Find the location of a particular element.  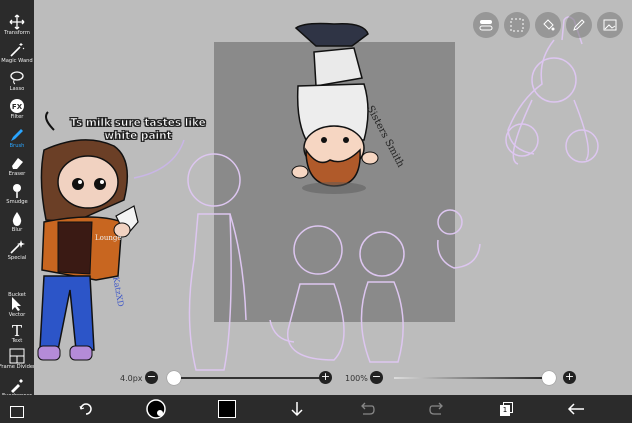

move-arrows-icon is located at coordinates (17, 22).